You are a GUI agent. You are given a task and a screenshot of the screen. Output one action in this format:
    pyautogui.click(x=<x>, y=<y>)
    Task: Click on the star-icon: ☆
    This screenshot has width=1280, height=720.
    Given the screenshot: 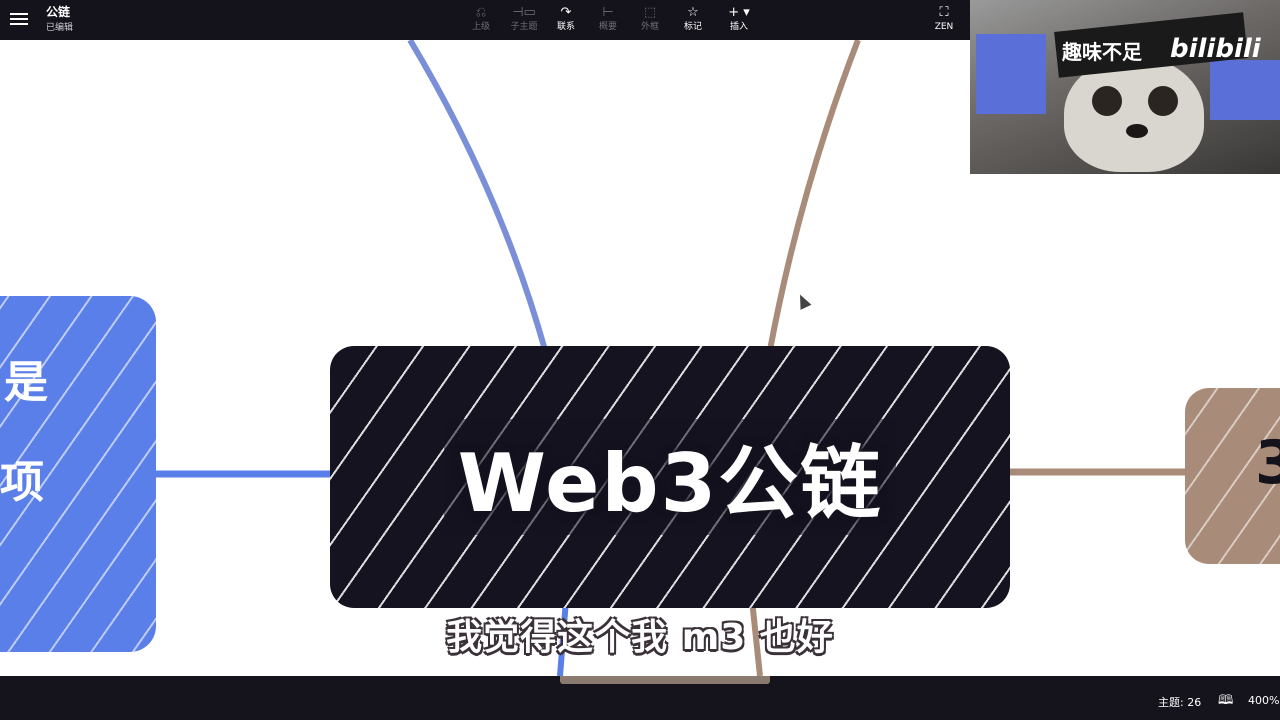 What is the action you would take?
    pyautogui.click(x=693, y=12)
    